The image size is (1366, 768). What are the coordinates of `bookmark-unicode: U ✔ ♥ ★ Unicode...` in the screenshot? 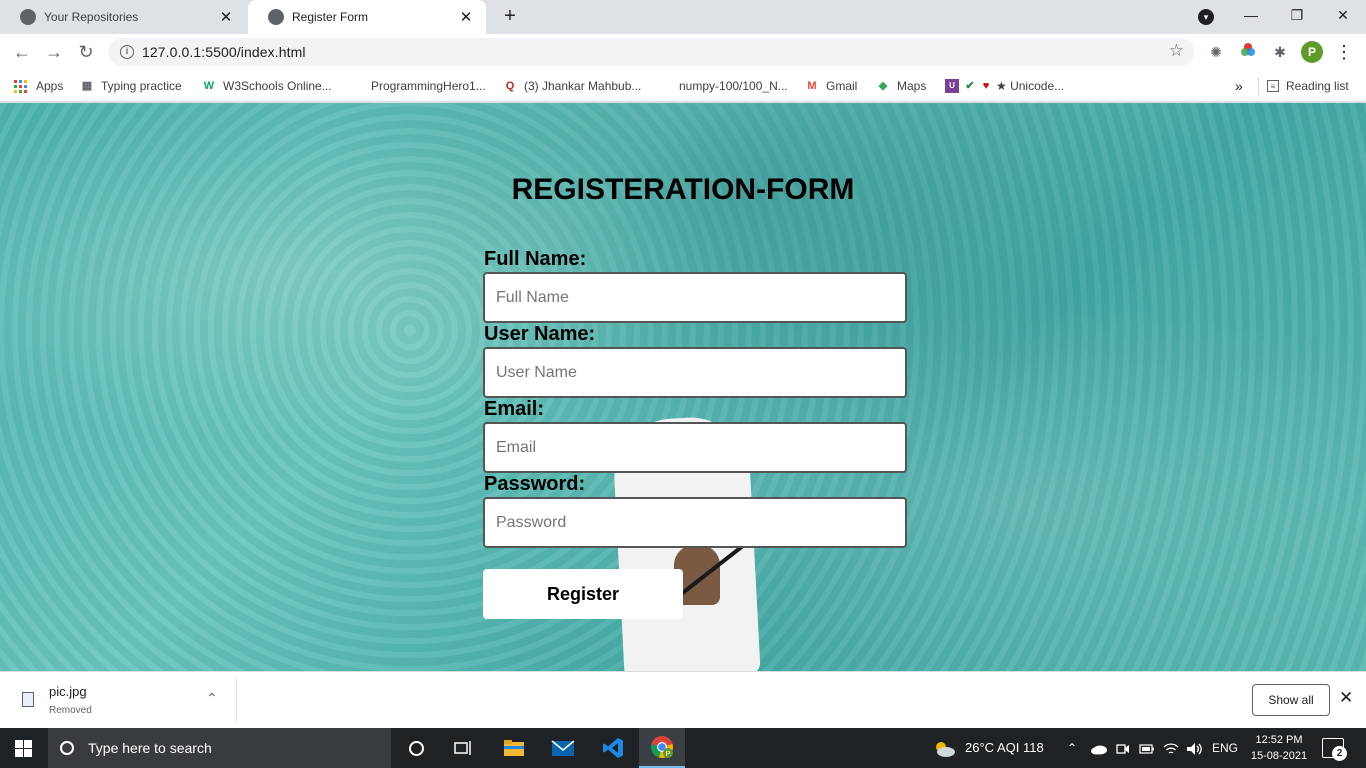 It's located at (1004, 86).